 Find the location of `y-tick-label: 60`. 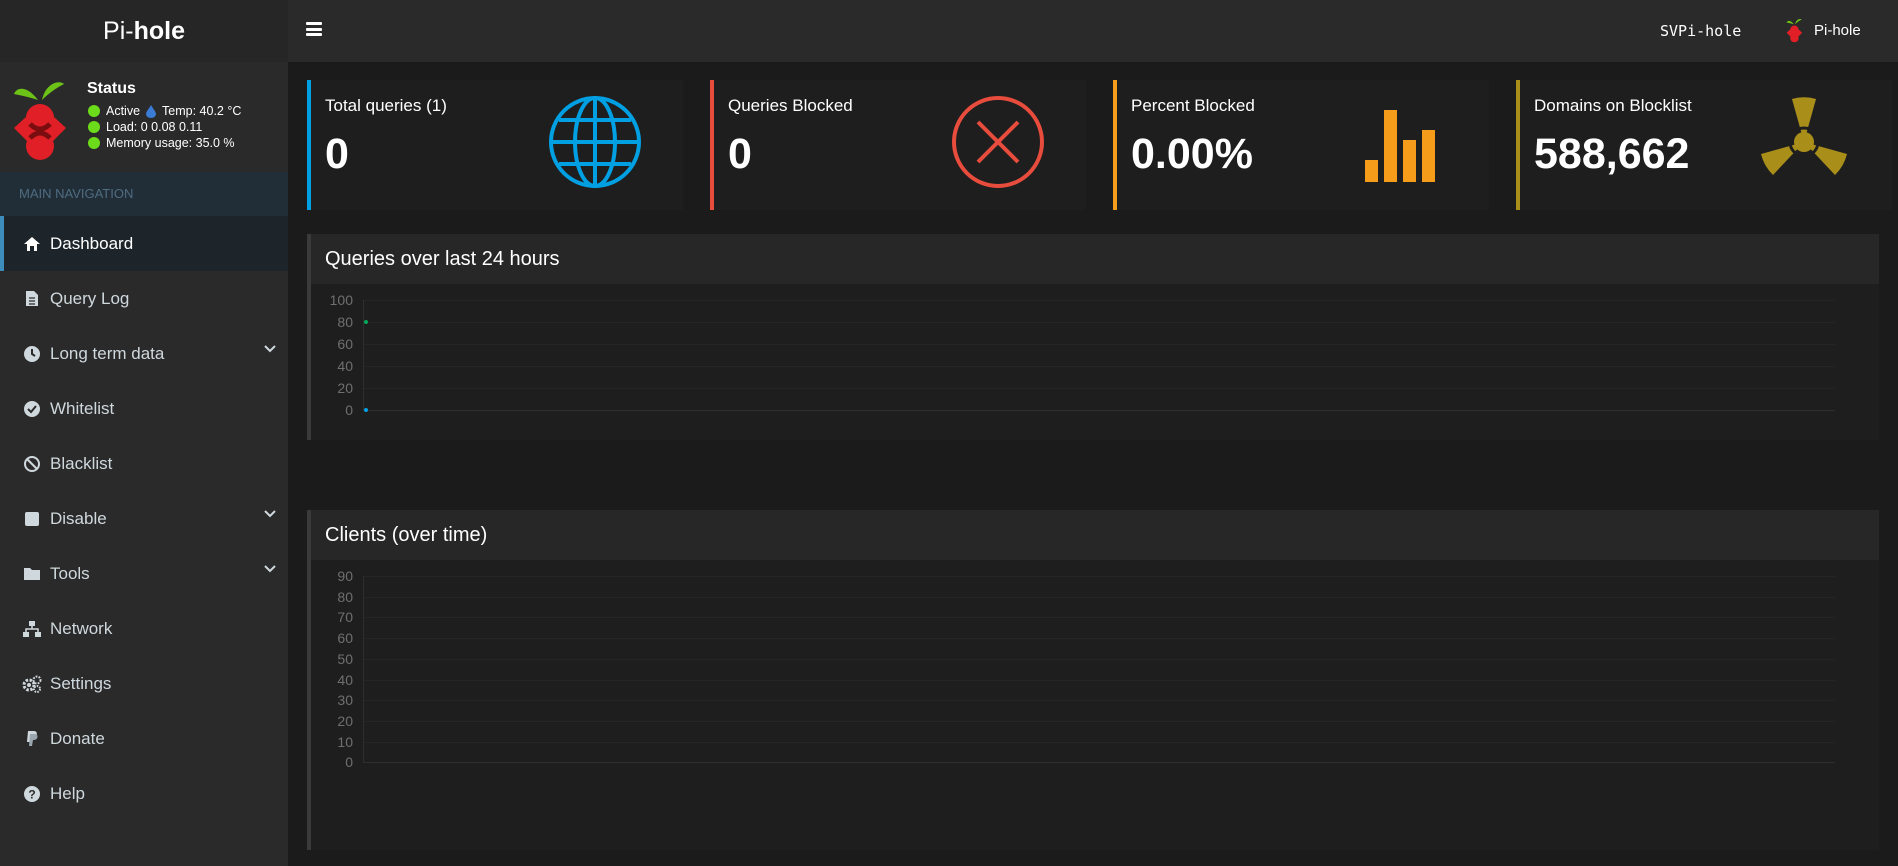

y-tick-label: 60 is located at coordinates (345, 638).